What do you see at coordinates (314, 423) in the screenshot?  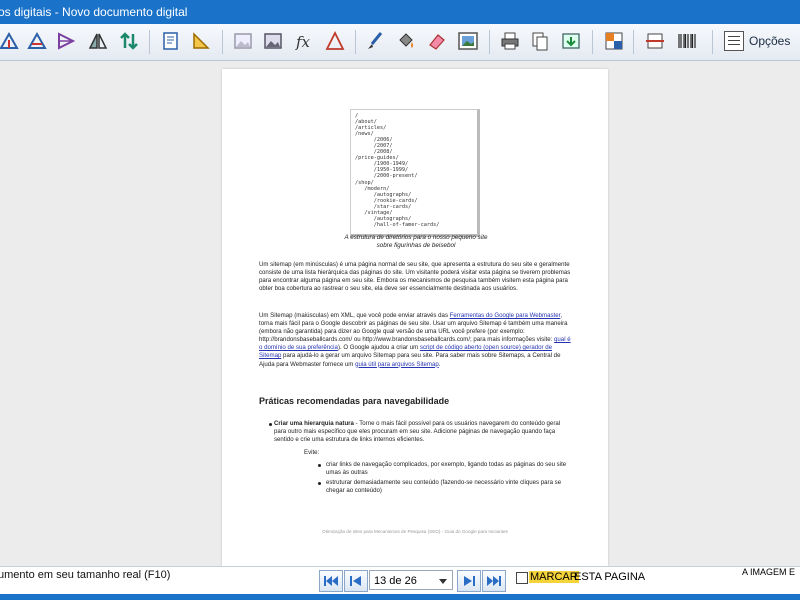 I see `bullet-title: Criar uma hierarquia natura` at bounding box center [314, 423].